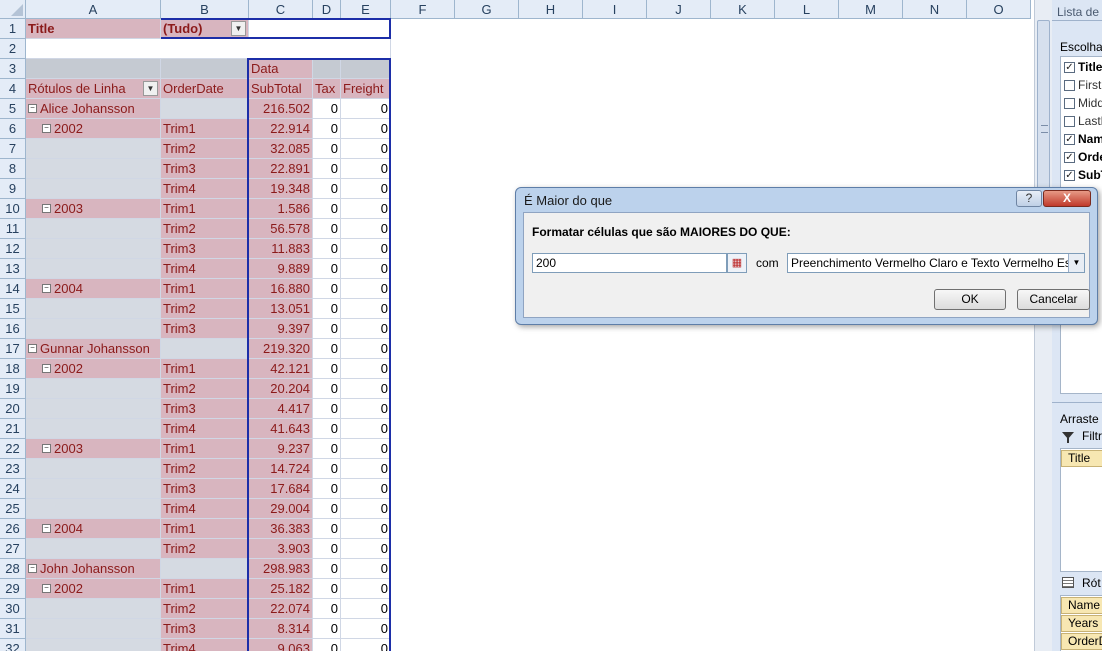  Describe the element at coordinates (13, 249) in the screenshot. I see `row-header-12: 12` at that location.